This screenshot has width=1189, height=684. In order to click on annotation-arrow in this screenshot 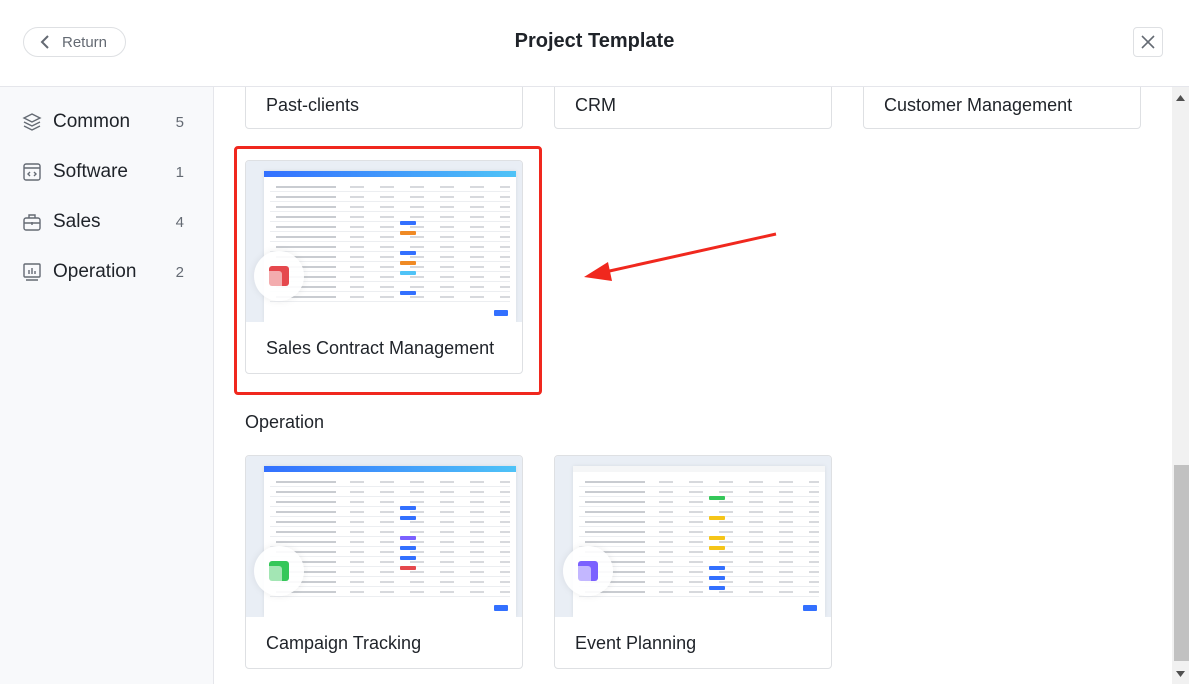, I will do `click(680, 256)`.